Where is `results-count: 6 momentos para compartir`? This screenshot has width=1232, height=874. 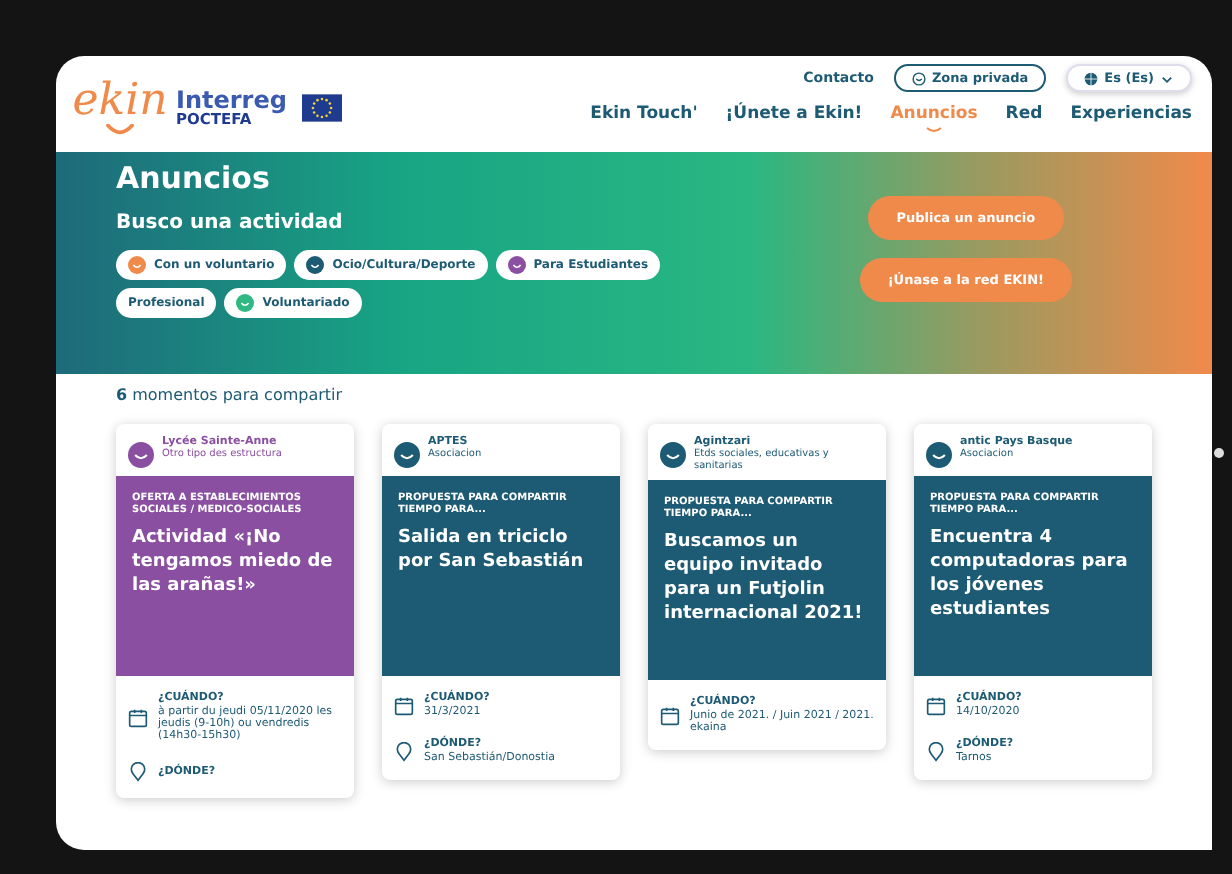 results-count: 6 momentos para compartir is located at coordinates (230, 395).